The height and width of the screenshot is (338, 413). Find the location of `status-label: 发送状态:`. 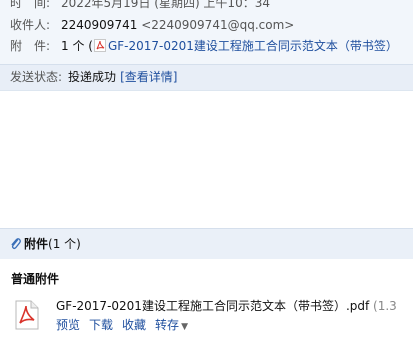

status-label: 发送状态: is located at coordinates (36, 77).